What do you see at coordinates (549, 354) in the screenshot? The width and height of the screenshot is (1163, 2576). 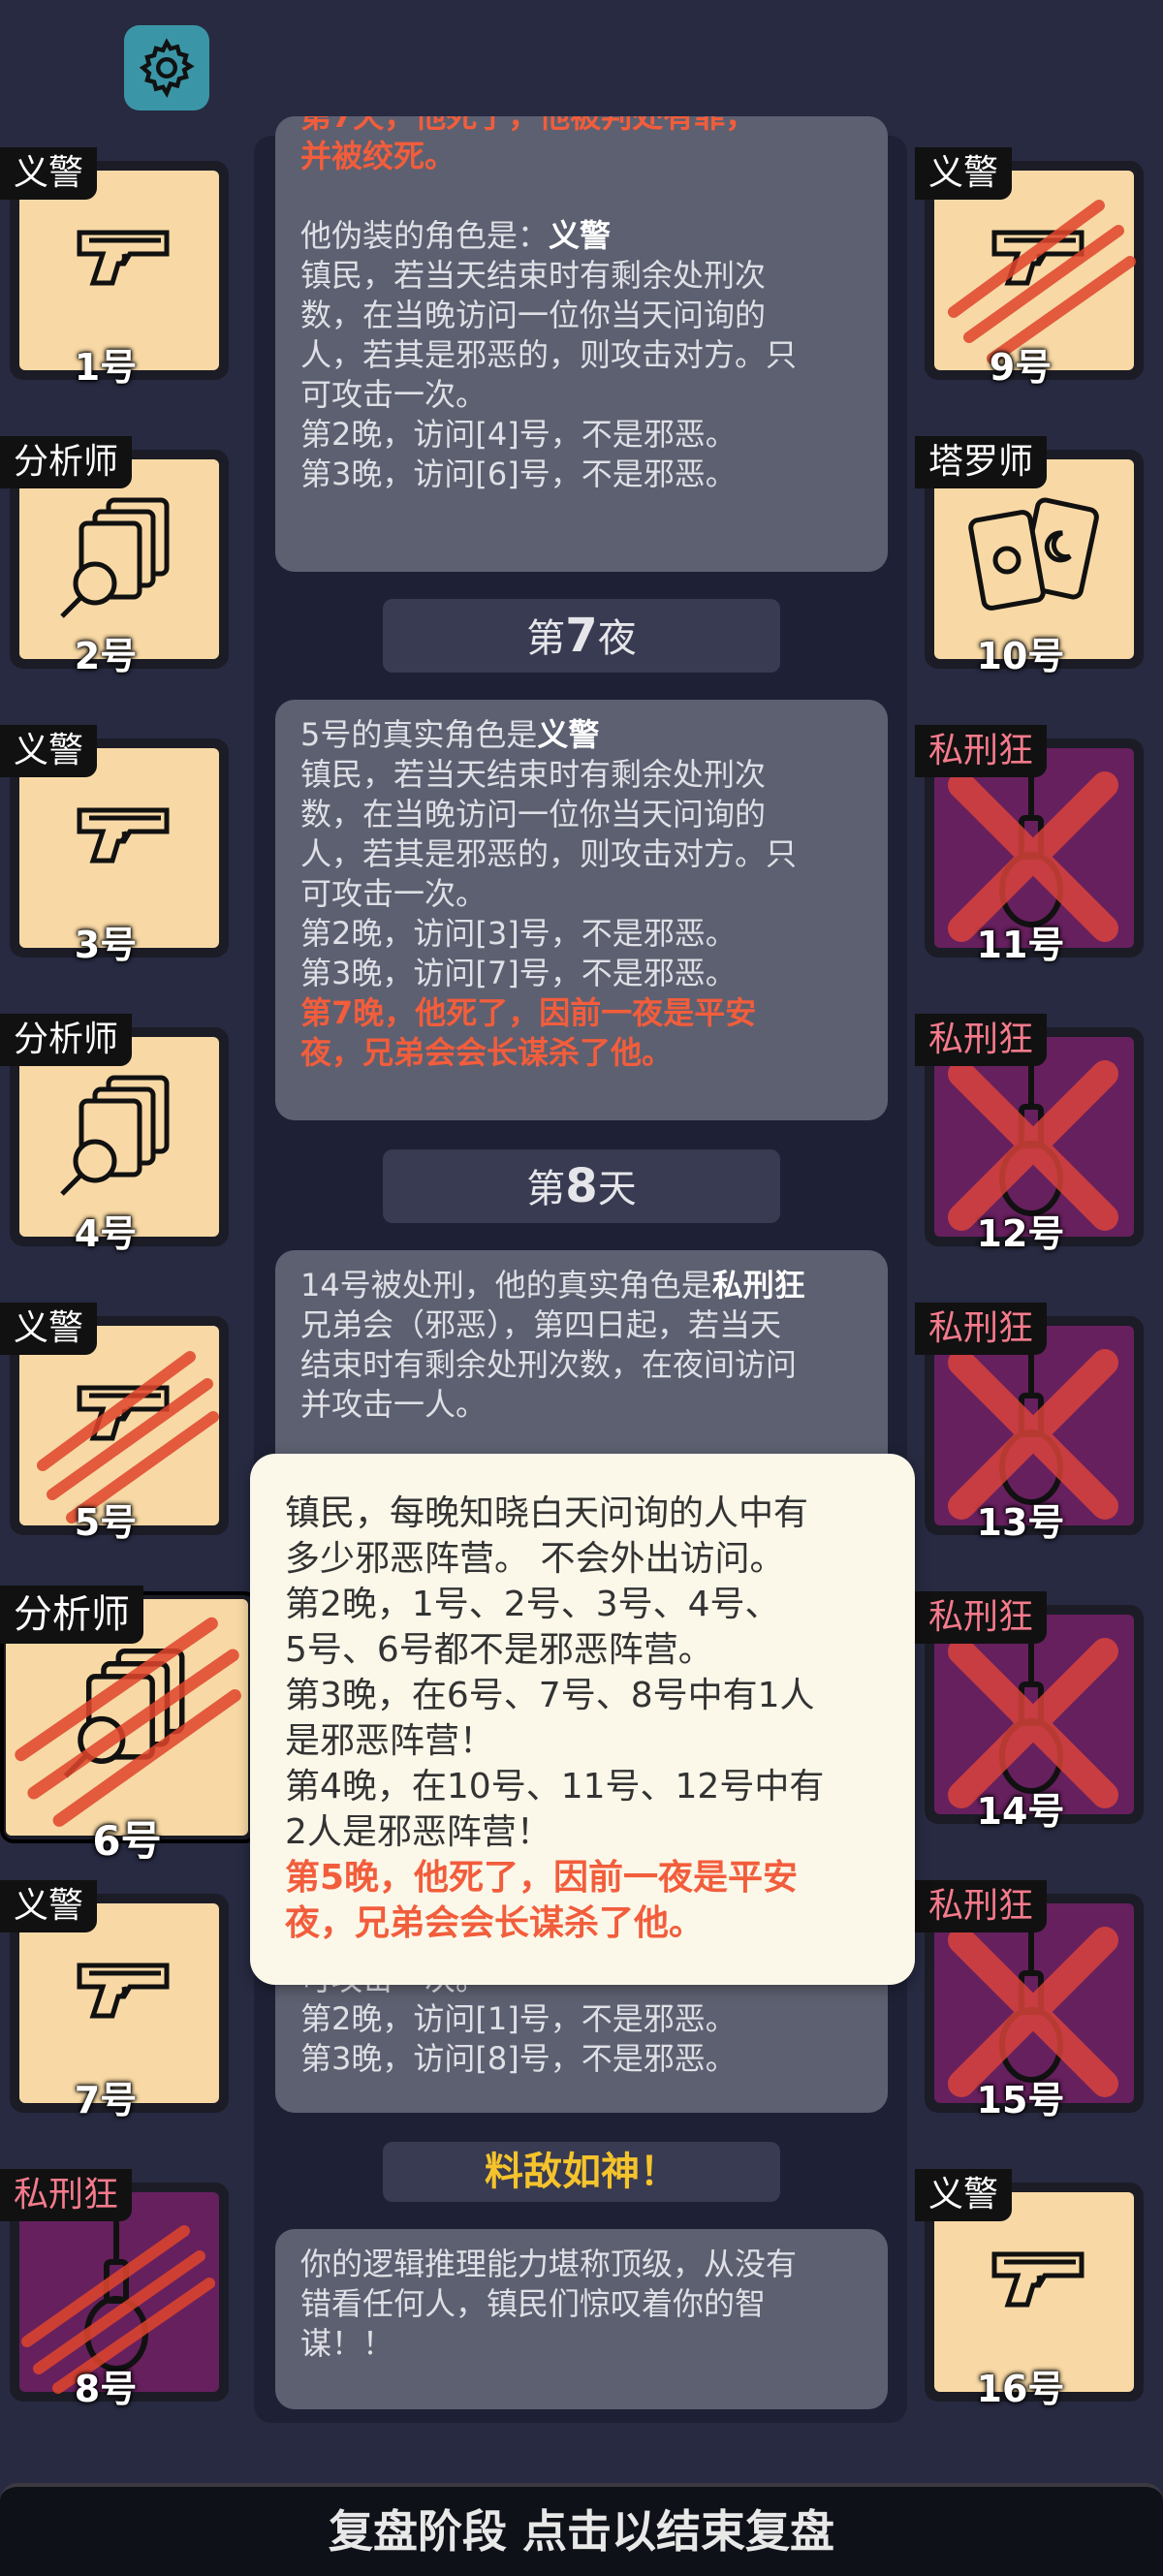 I see `role-desc: 人，若其是邪恶的，则攻击对方。只` at bounding box center [549, 354].